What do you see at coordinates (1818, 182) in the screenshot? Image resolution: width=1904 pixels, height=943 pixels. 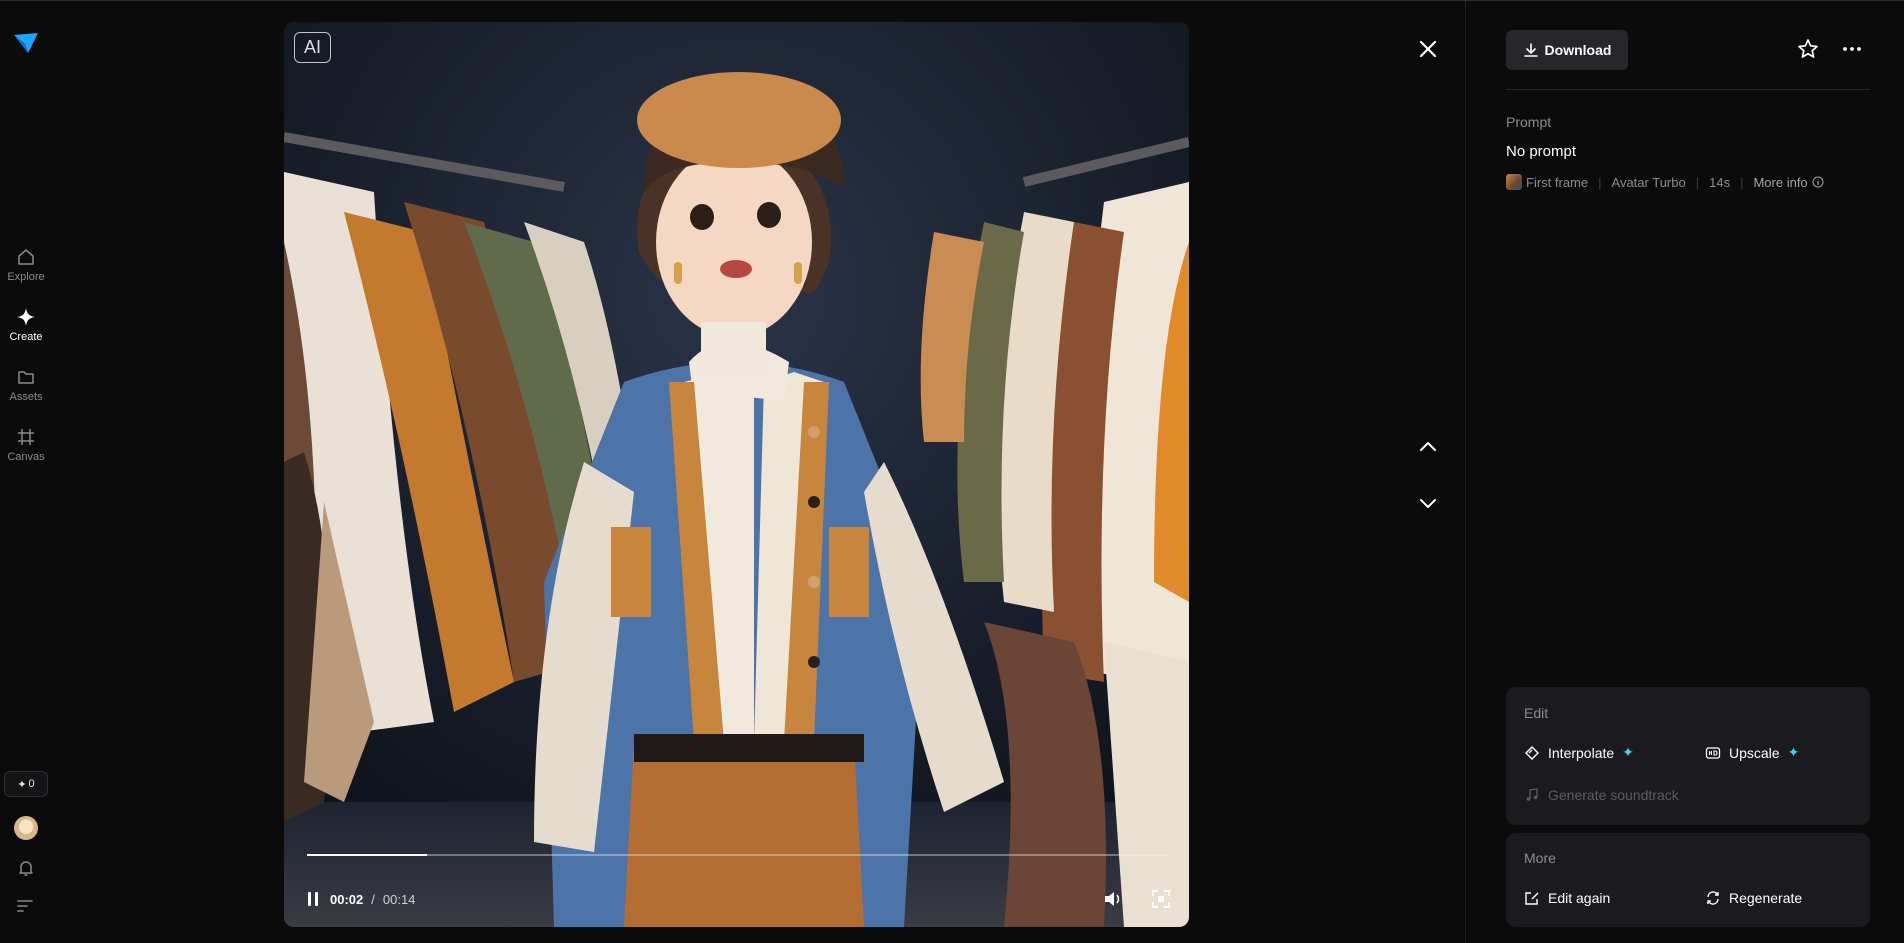 I see `info-icon` at bounding box center [1818, 182].